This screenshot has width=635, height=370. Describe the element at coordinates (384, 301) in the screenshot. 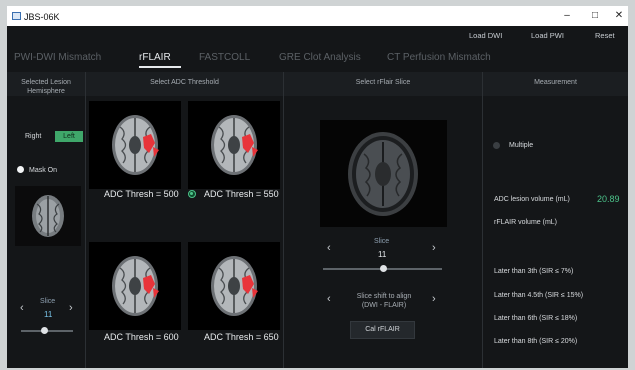

I see `shift-label: Slice shift to align (DWI - FLAIR)` at that location.